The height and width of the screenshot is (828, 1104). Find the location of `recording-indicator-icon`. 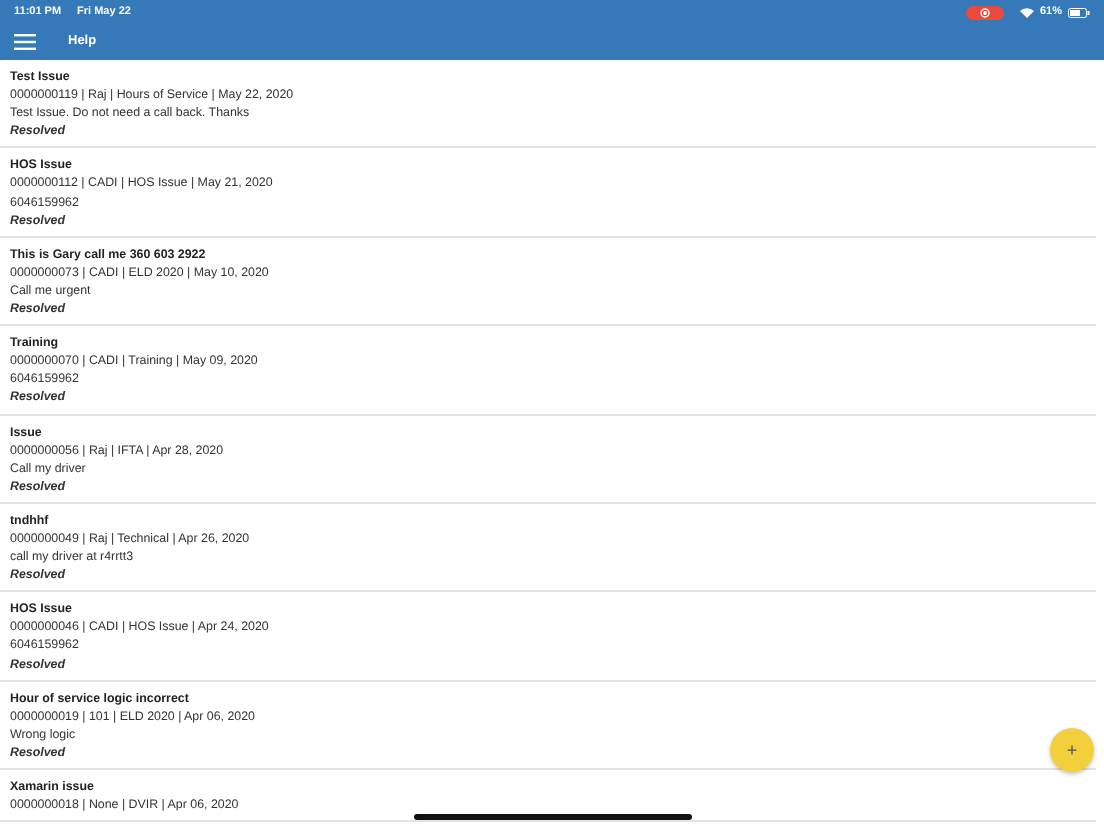

recording-indicator-icon is located at coordinates (984, 13).